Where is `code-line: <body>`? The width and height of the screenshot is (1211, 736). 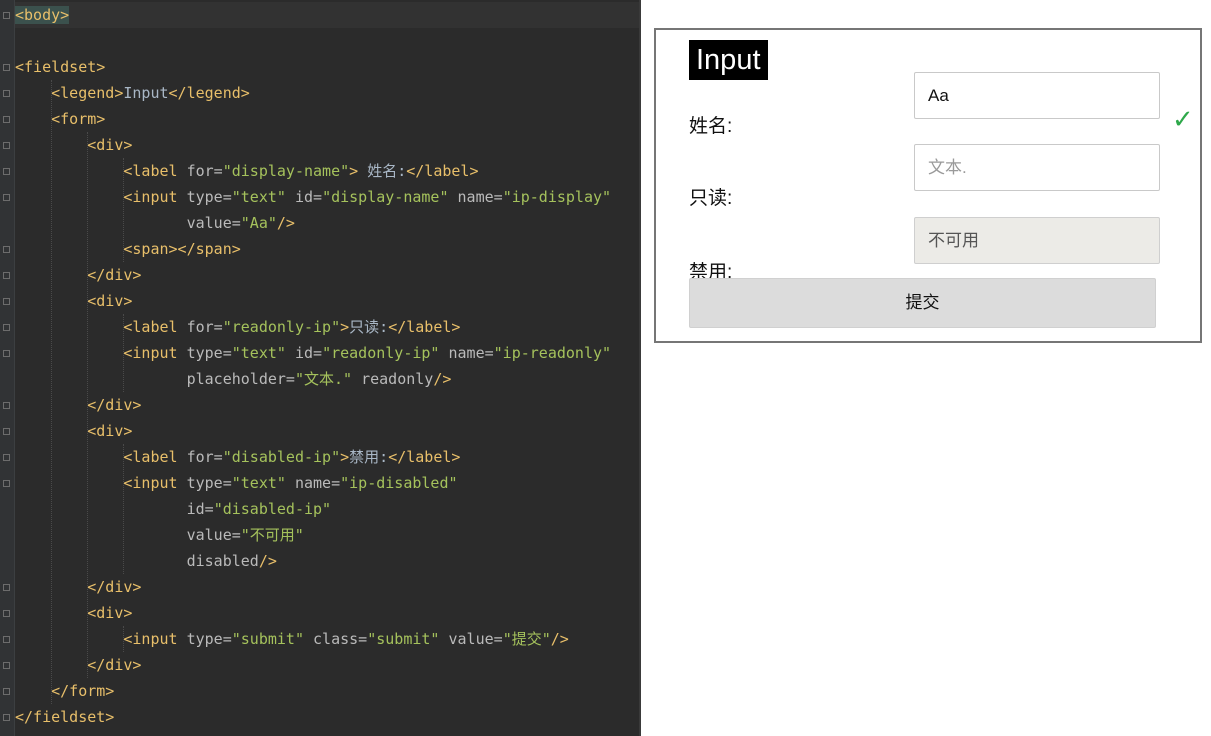
code-line: <body> is located at coordinates (42, 15).